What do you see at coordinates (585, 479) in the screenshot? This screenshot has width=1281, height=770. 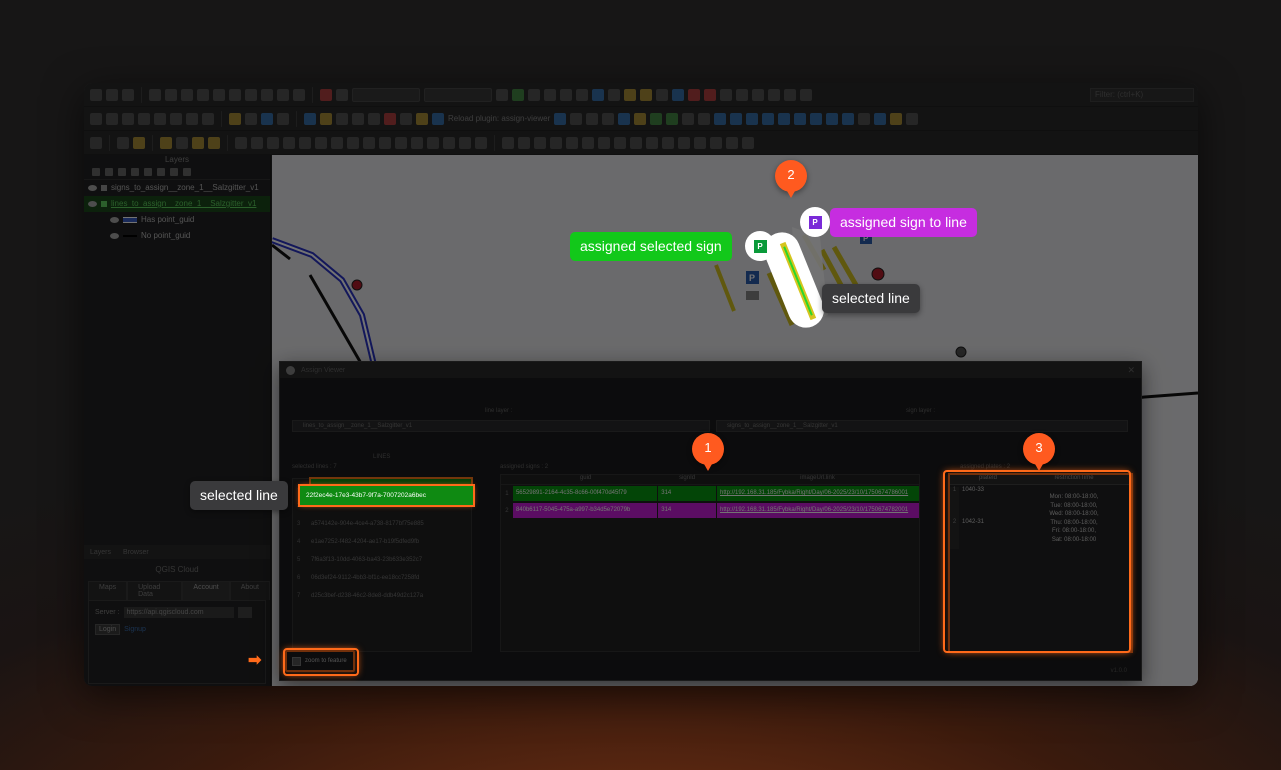 I see `column-header: guid` at bounding box center [585, 479].